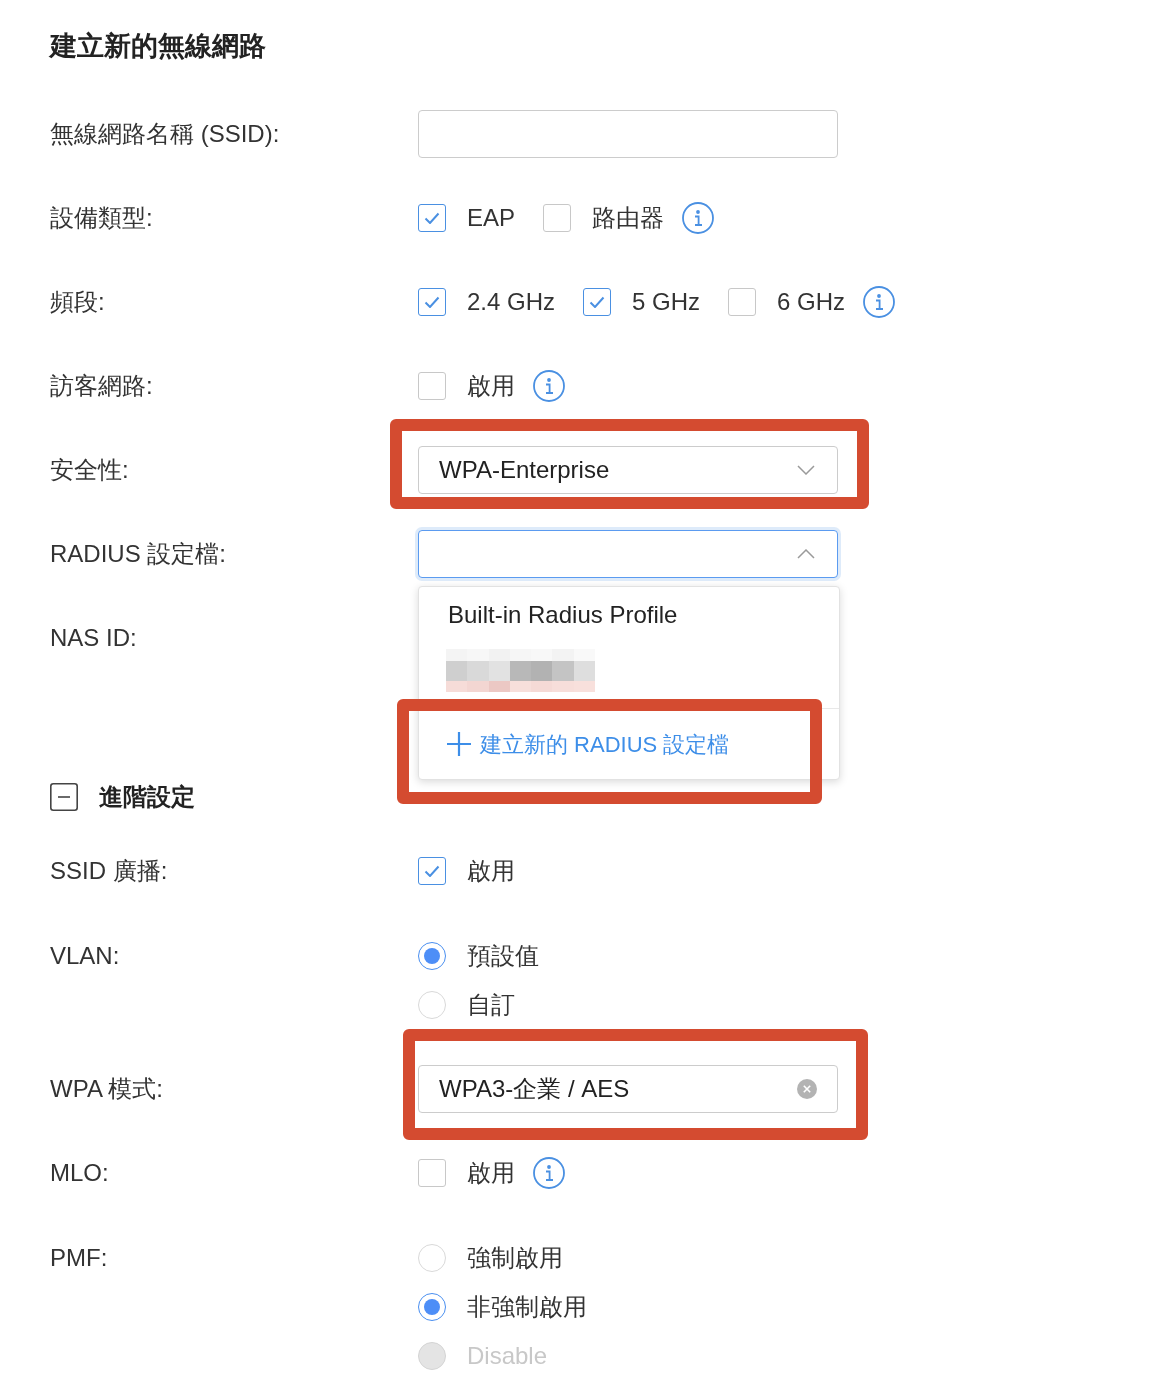 Image resolution: width=1169 pixels, height=1392 pixels. I want to click on field-label: VLAN:, so click(85, 955).